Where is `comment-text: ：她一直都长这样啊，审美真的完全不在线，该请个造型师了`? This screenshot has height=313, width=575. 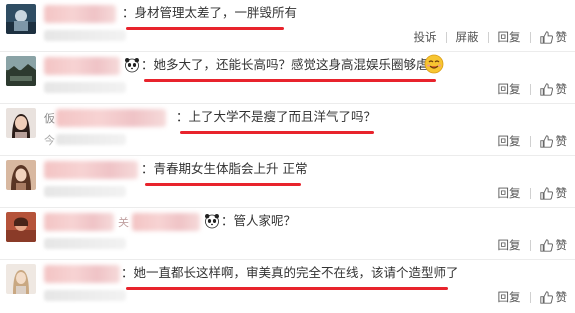 comment-text: ：她一直都长这样啊，审美真的完全不在线，该请个造型师了 is located at coordinates (290, 272).